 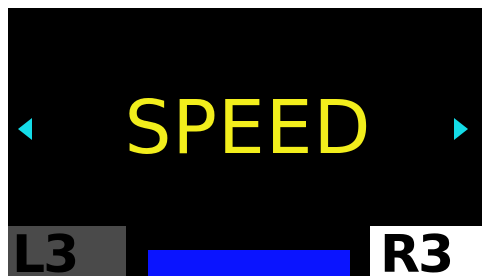 What do you see at coordinates (461, 129) in the screenshot?
I see `triangle-right-icon` at bounding box center [461, 129].